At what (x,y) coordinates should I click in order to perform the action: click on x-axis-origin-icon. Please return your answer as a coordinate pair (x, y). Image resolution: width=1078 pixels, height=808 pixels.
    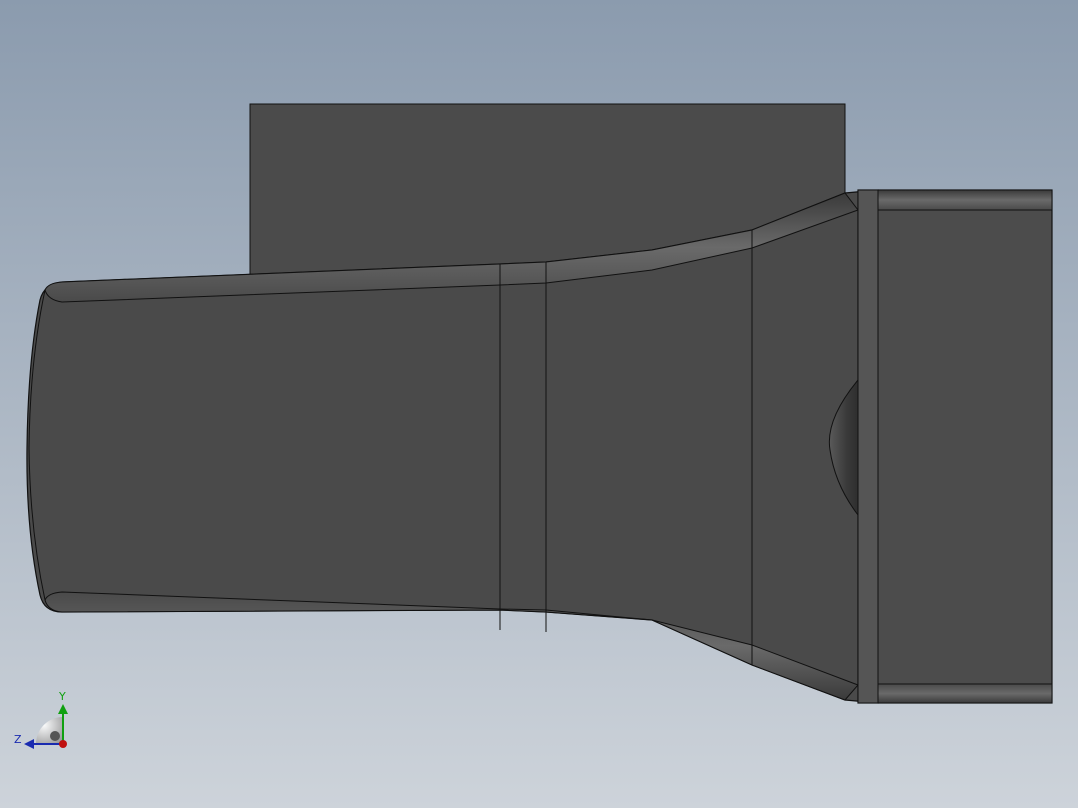
    Looking at the image, I should click on (63, 744).